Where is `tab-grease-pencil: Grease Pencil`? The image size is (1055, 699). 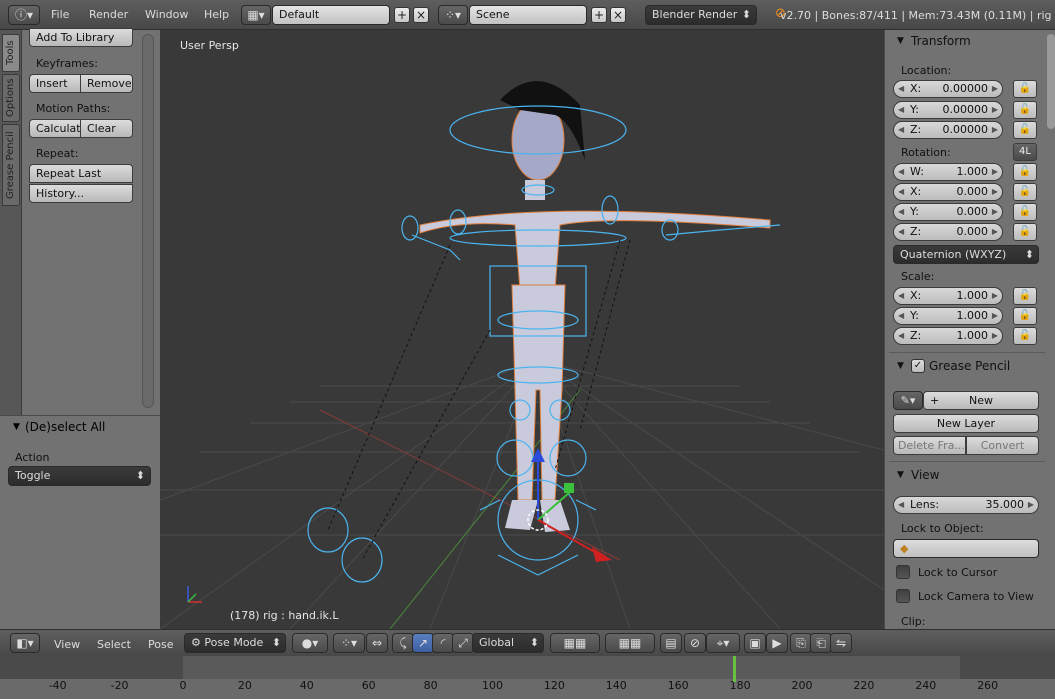 tab-grease-pencil: Grease Pencil is located at coordinates (11, 165).